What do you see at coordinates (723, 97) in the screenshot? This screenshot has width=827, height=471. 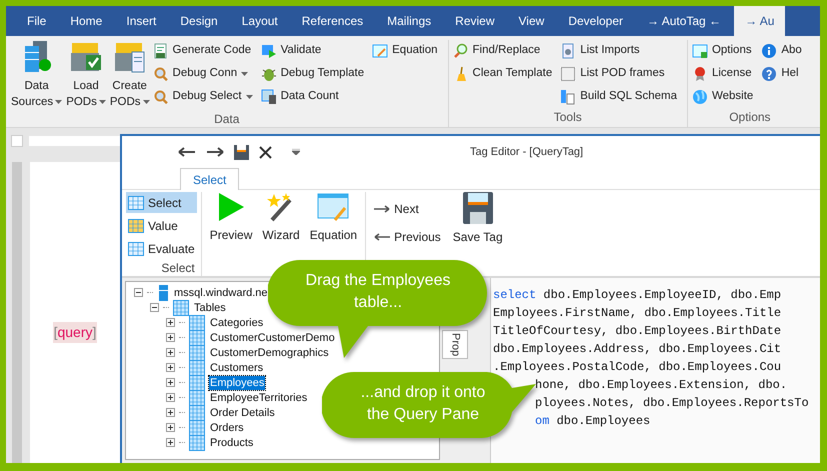 I see `ribbon-button: Website` at bounding box center [723, 97].